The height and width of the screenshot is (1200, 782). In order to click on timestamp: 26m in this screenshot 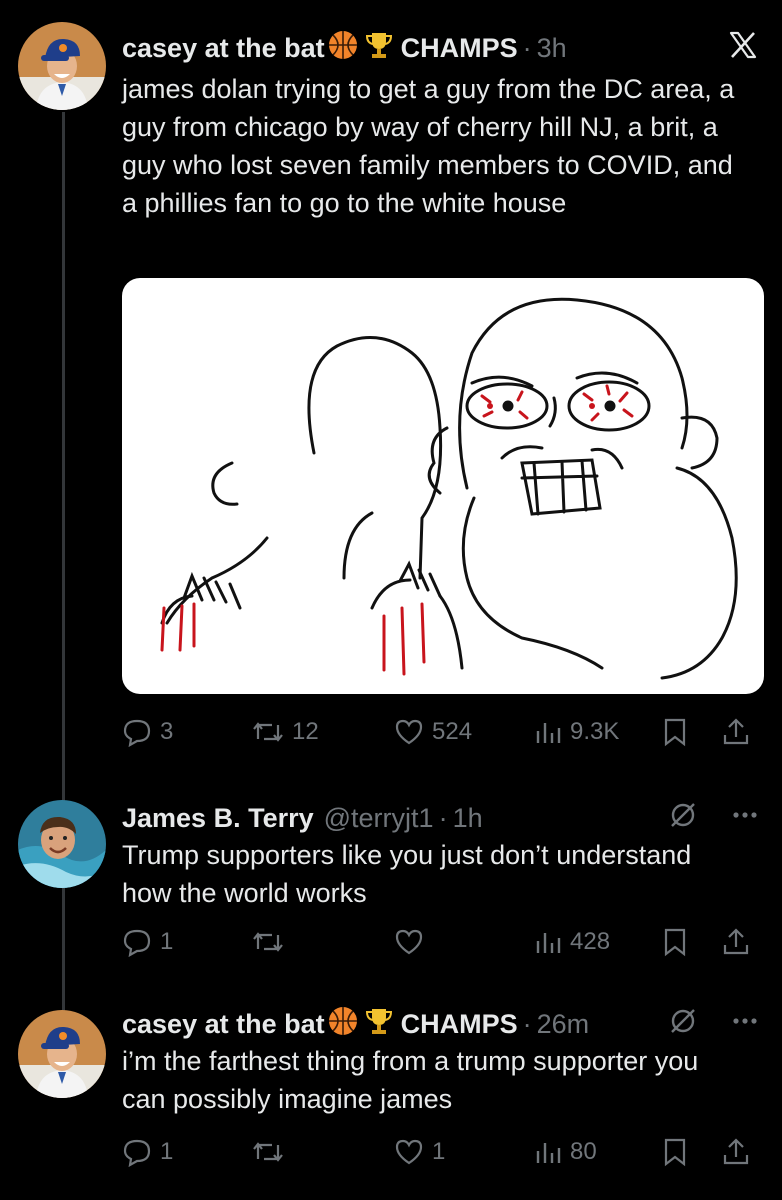, I will do `click(563, 1024)`.